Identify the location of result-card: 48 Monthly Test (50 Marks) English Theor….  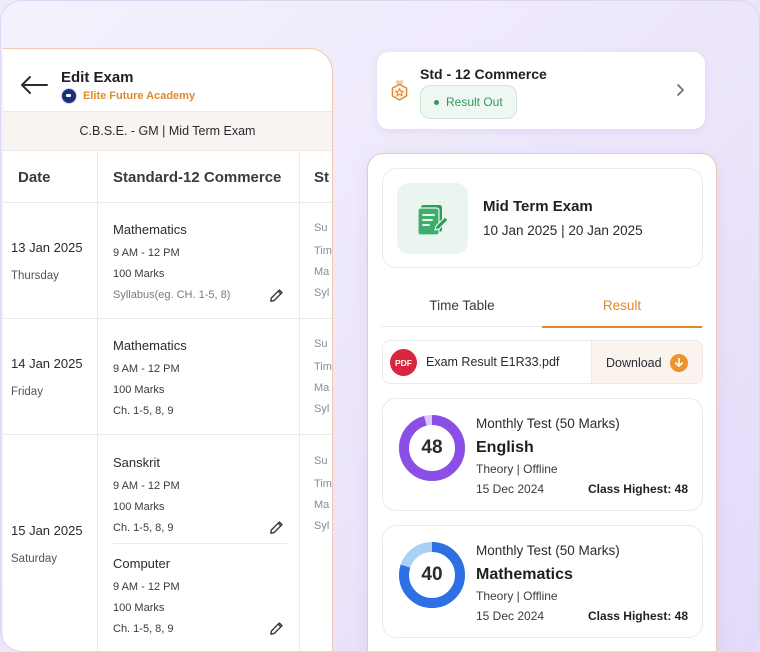
(542, 454).